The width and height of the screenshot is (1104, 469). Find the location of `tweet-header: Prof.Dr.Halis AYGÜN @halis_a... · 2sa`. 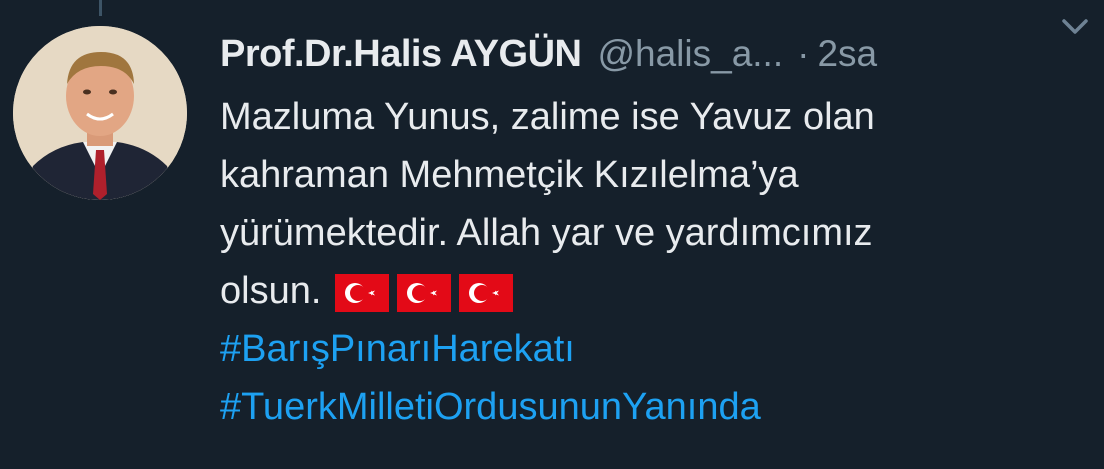

tweet-header: Prof.Dr.Halis AYGÜN @halis_a... · 2sa is located at coordinates (655, 54).